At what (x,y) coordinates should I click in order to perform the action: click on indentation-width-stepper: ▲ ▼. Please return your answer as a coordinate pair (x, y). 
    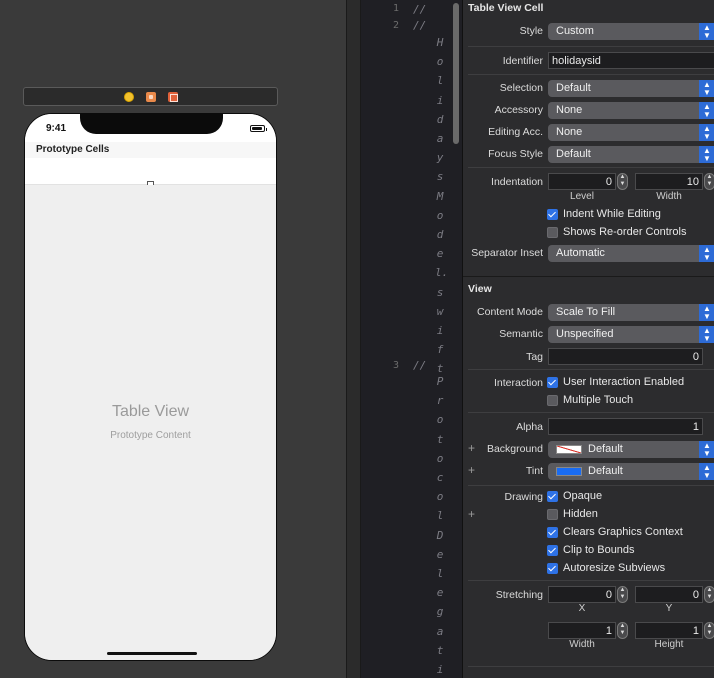
    Looking at the image, I should click on (709, 181).